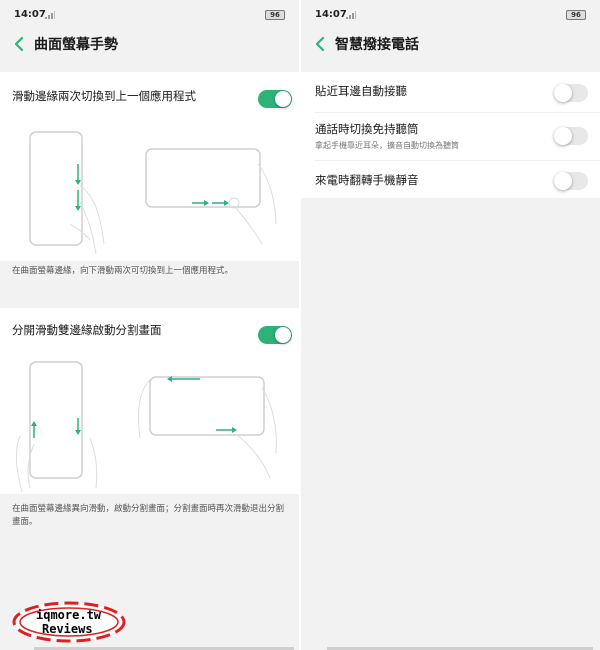  Describe the element at coordinates (149, 45) in the screenshot. I see `title-bar: 曲面螢幕手勢` at that location.